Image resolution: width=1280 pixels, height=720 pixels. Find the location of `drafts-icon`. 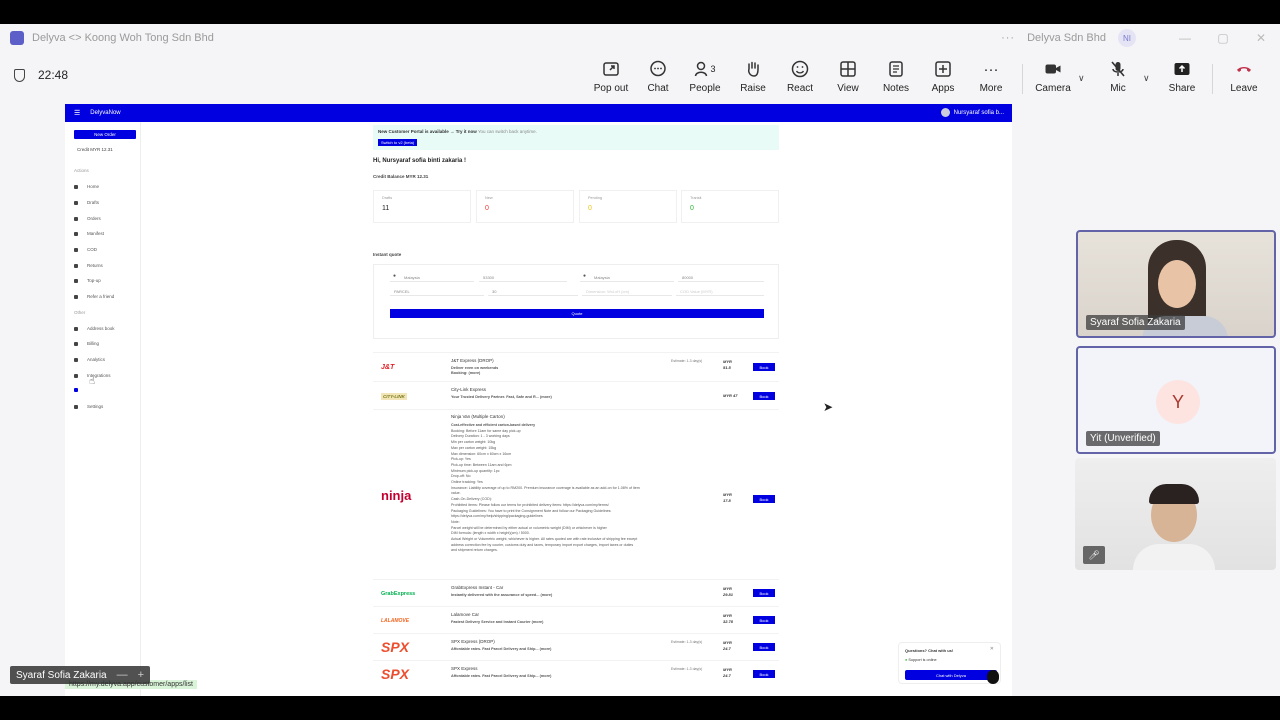

drafts-icon is located at coordinates (76, 202).